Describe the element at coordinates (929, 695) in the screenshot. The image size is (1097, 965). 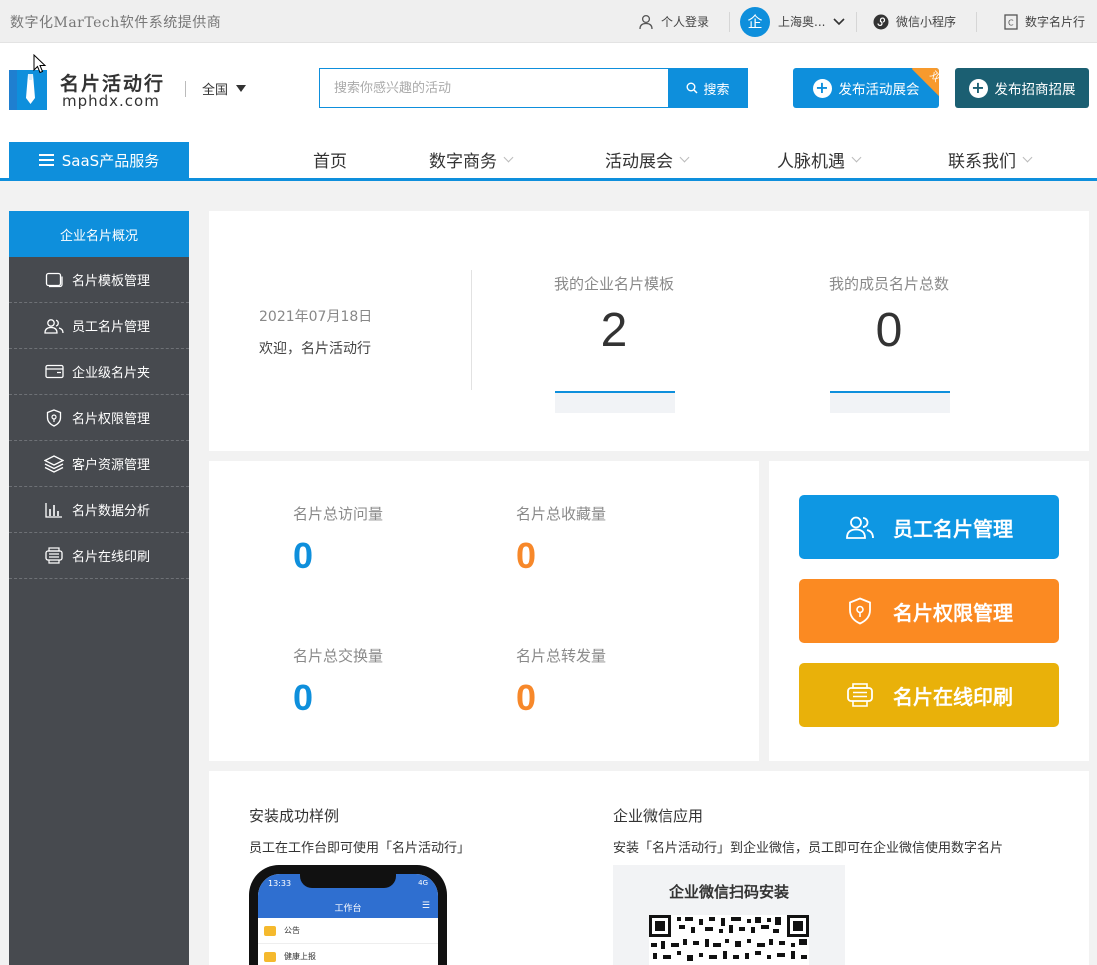
I see `online-printing-button: 名片在线印刷` at that location.